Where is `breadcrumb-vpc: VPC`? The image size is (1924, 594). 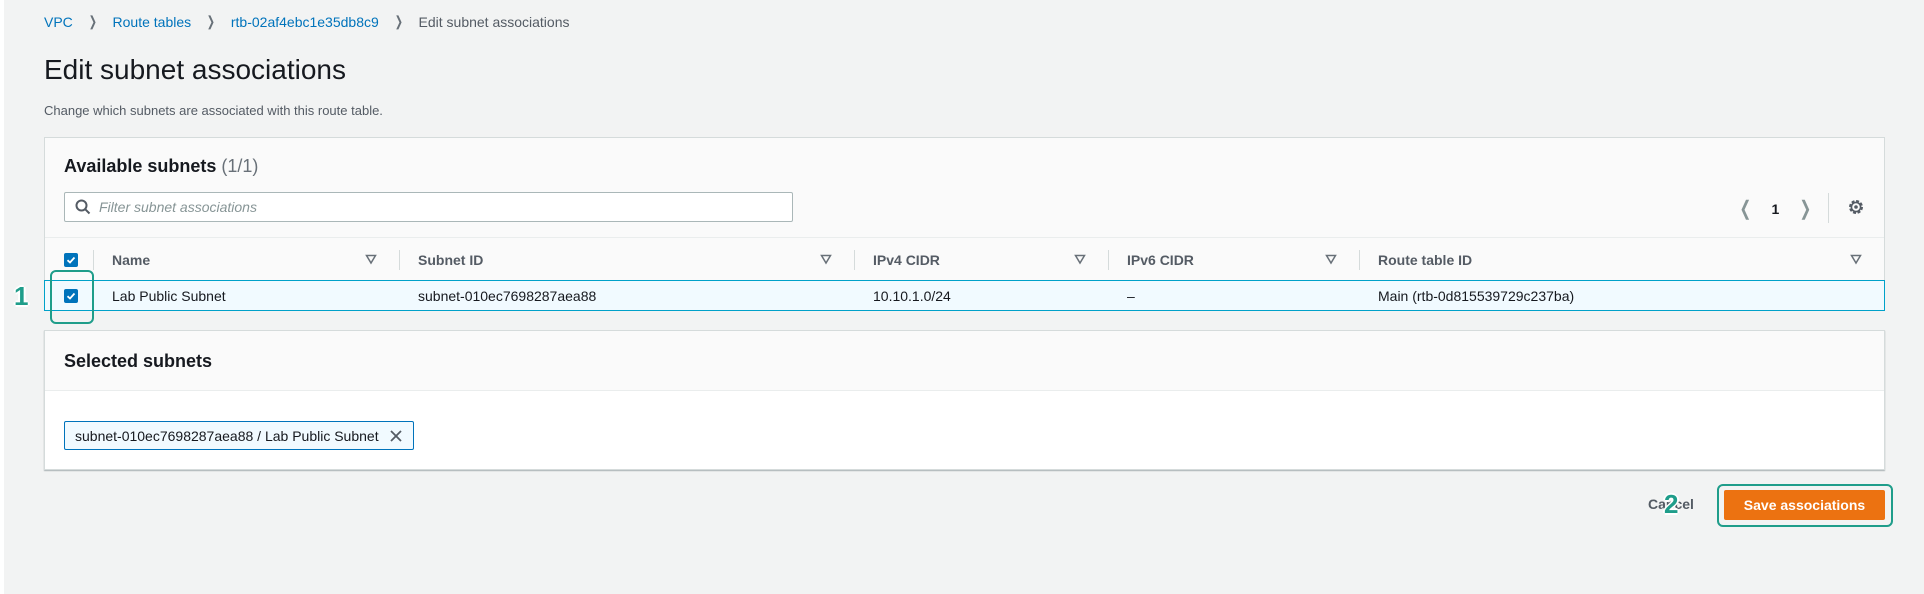 breadcrumb-vpc: VPC is located at coordinates (58, 22).